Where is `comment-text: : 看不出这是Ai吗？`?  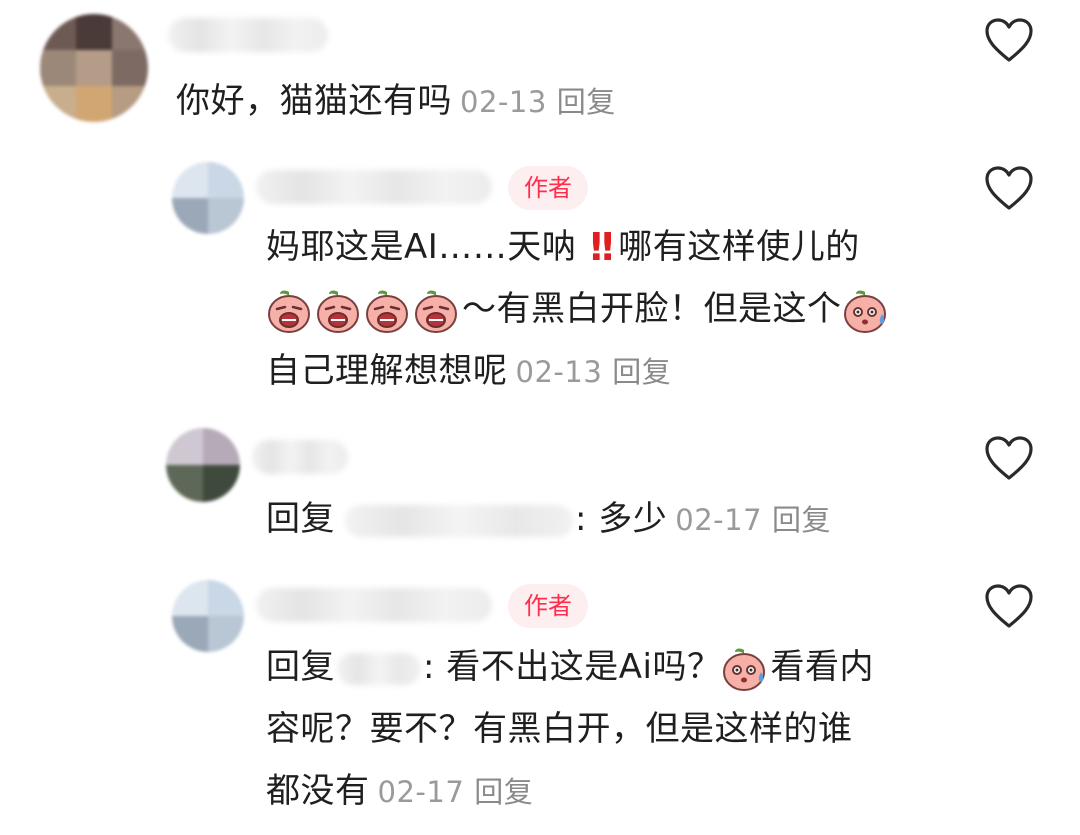
comment-text: : 看不出这是Ai吗？ is located at coordinates (572, 667).